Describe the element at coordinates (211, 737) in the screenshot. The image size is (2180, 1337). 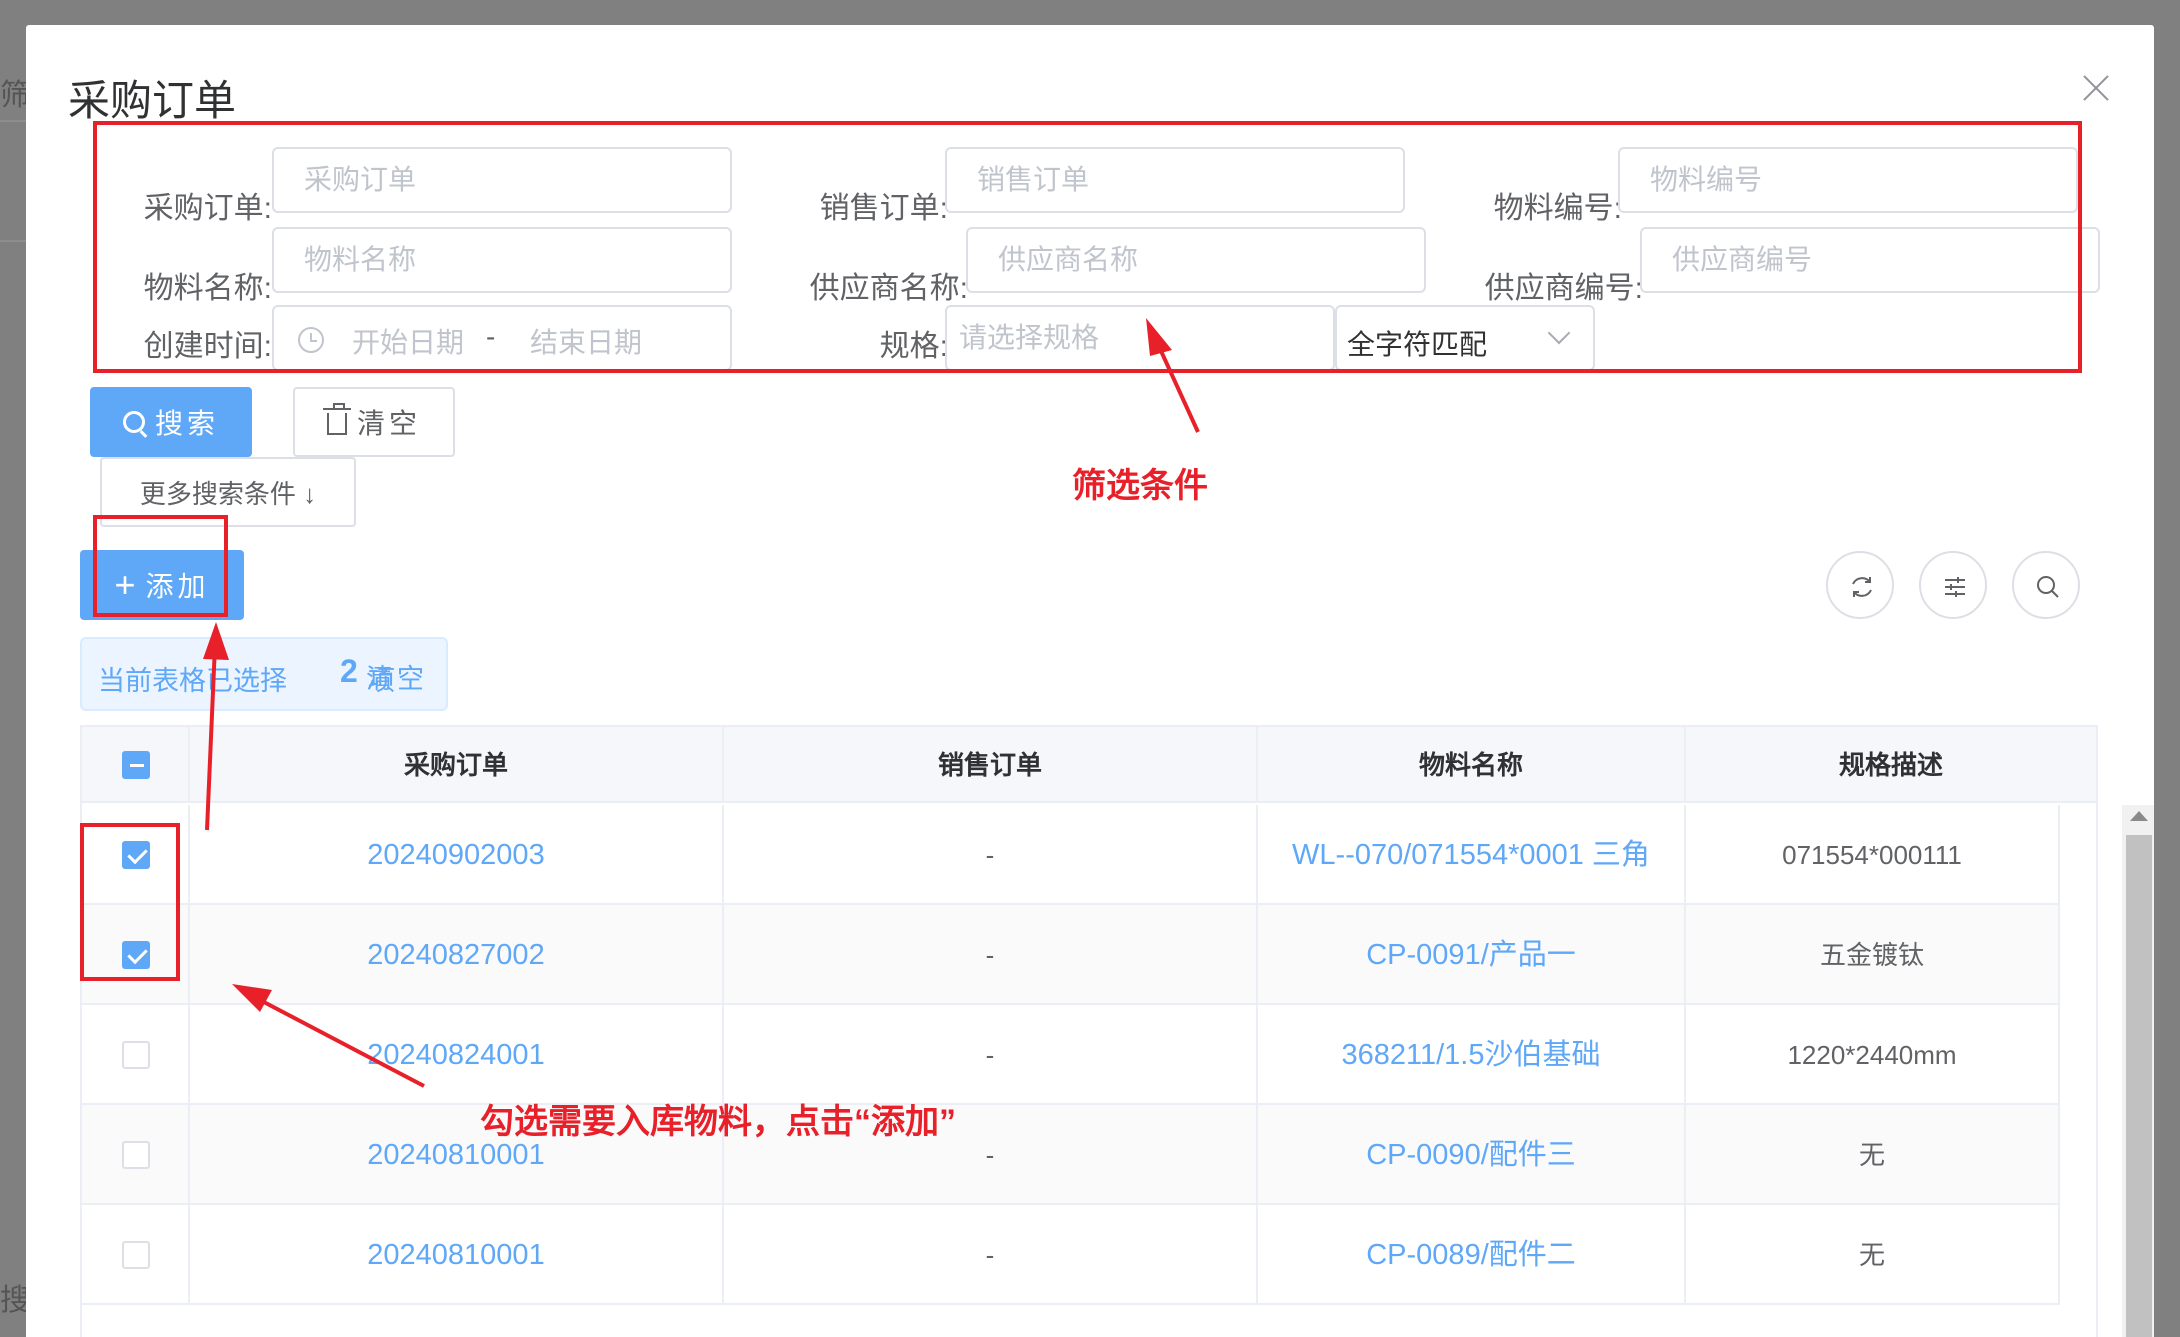
I see `arrow-to-add` at that location.